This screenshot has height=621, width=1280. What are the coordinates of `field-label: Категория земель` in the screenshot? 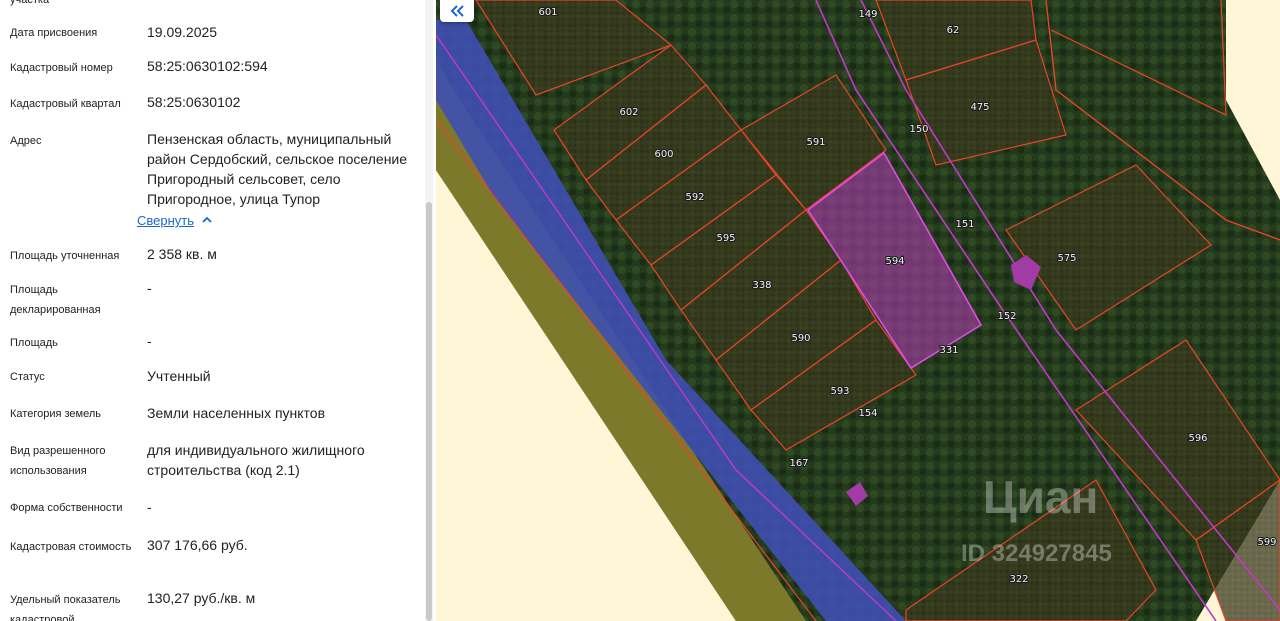 It's located at (55, 414).